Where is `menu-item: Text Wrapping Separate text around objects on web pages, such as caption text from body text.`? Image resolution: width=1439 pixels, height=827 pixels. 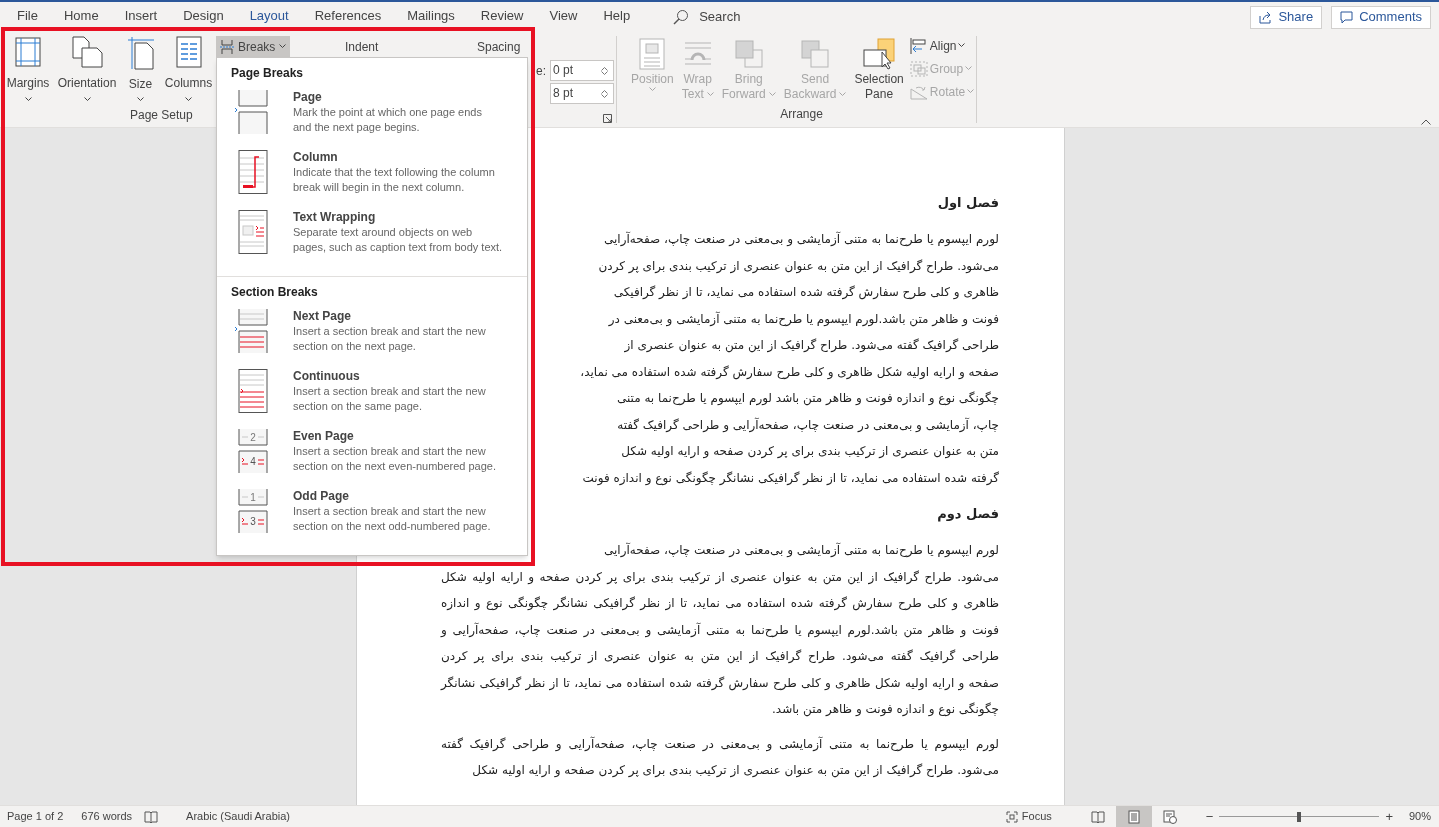 menu-item: Text Wrapping Separate text around objects on web pages, such as caption text from body text. is located at coordinates (372, 240).